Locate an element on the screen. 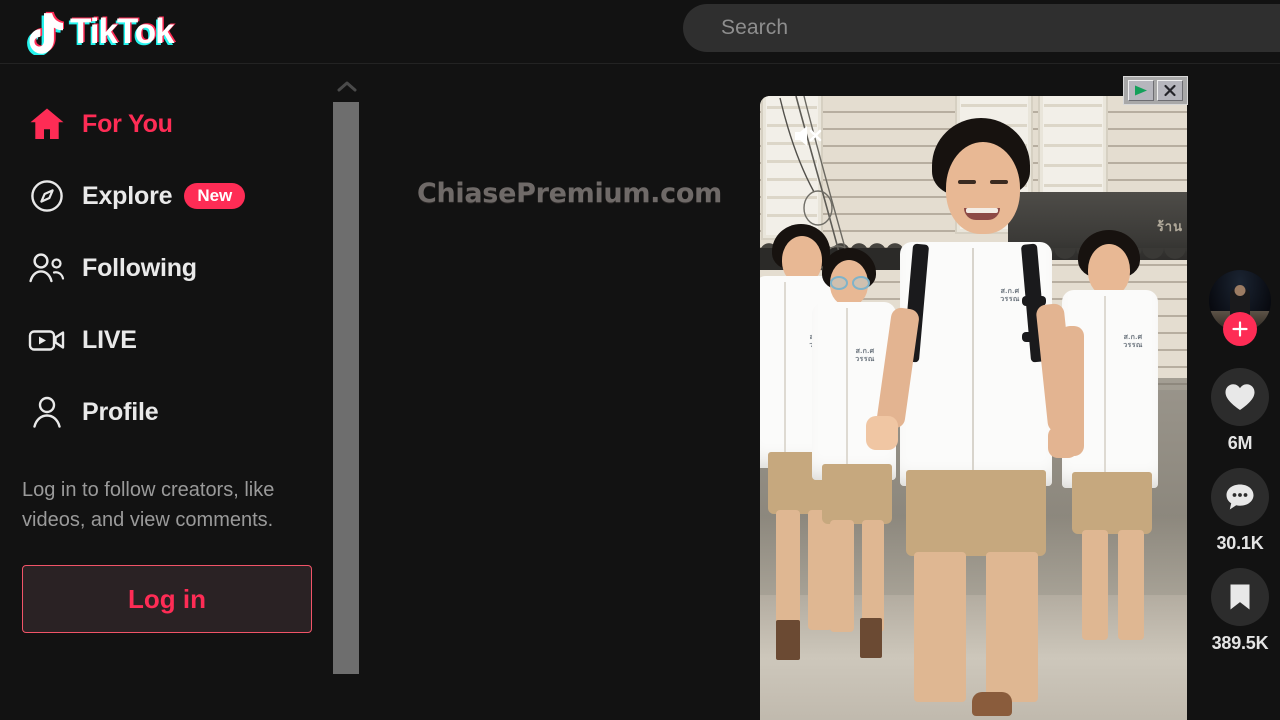 The height and width of the screenshot is (720, 1280). tiktok-logo: TikTok TikTok TikTok is located at coordinates (99, 32).